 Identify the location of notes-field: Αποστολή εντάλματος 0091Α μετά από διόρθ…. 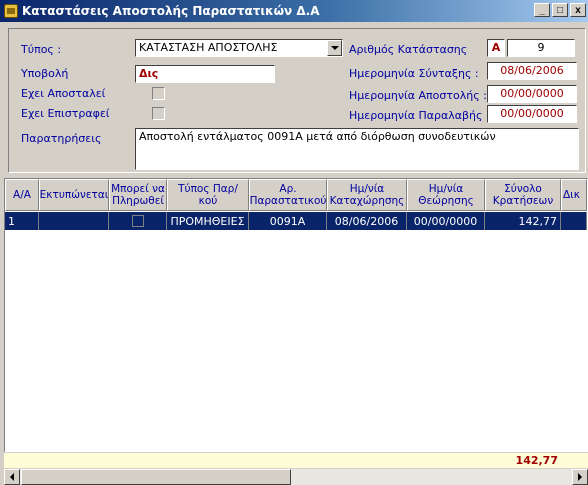
(357, 149).